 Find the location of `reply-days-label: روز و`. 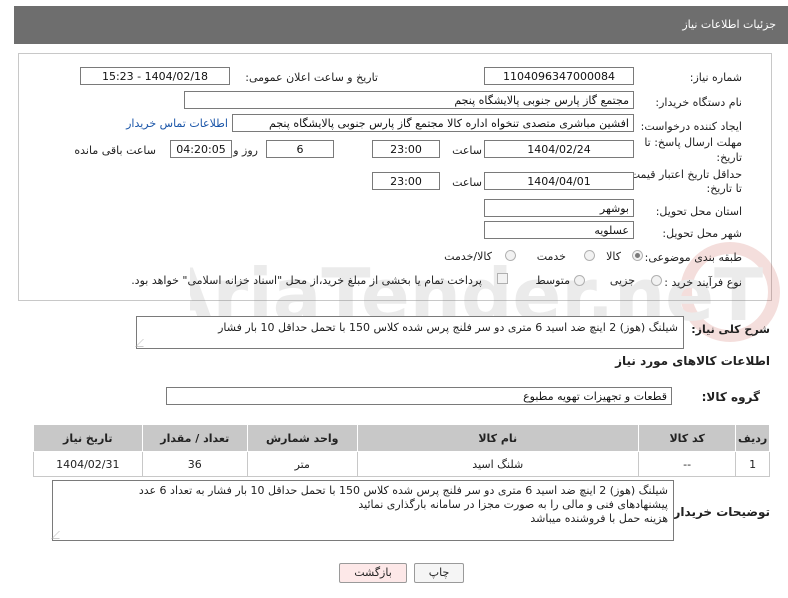

reply-days-label: روز و is located at coordinates (245, 150).